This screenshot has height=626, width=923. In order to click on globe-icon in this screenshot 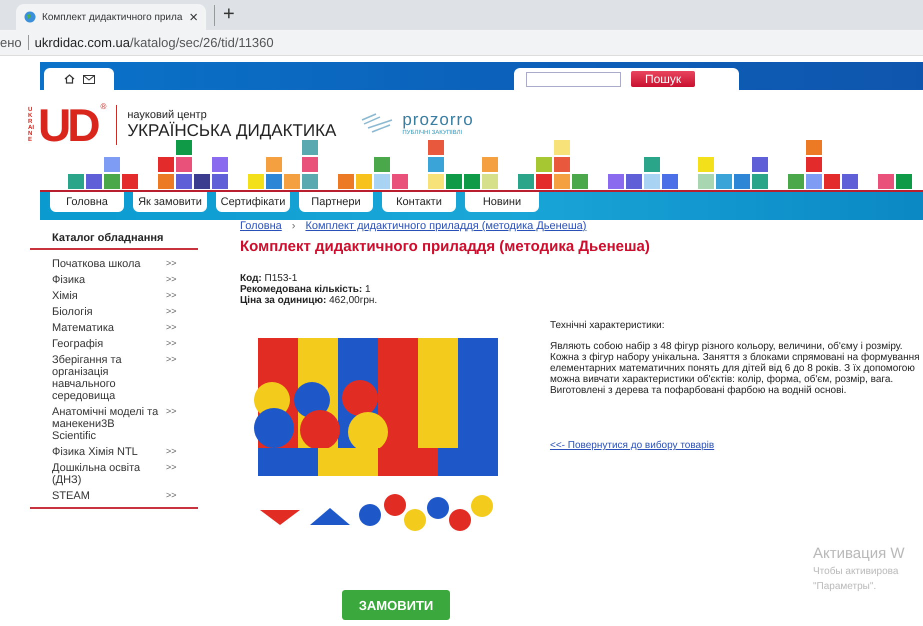, I will do `click(30, 17)`.